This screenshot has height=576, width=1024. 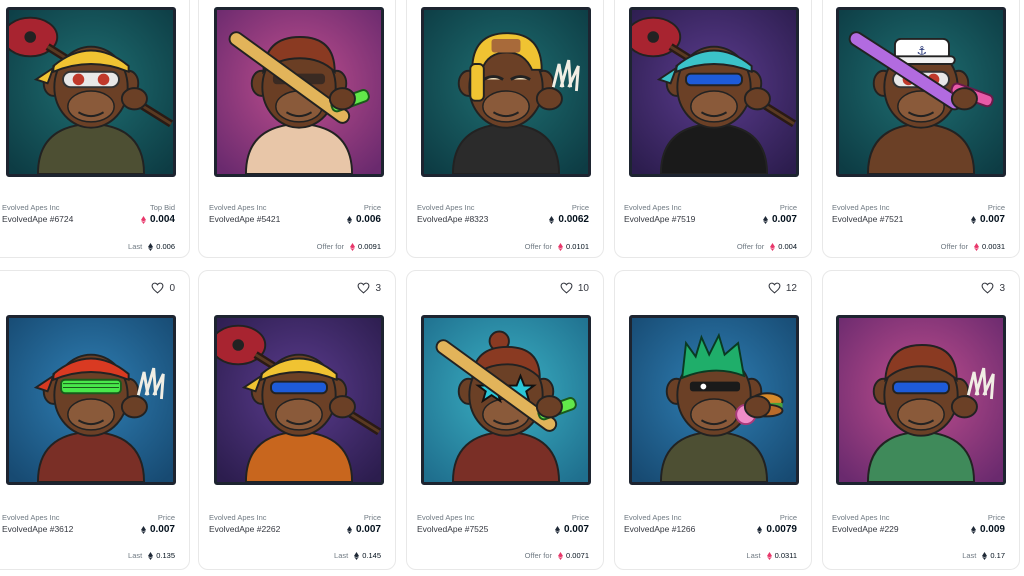 I want to click on card-footer: Offer for 0.0101, so click(x=556, y=246).